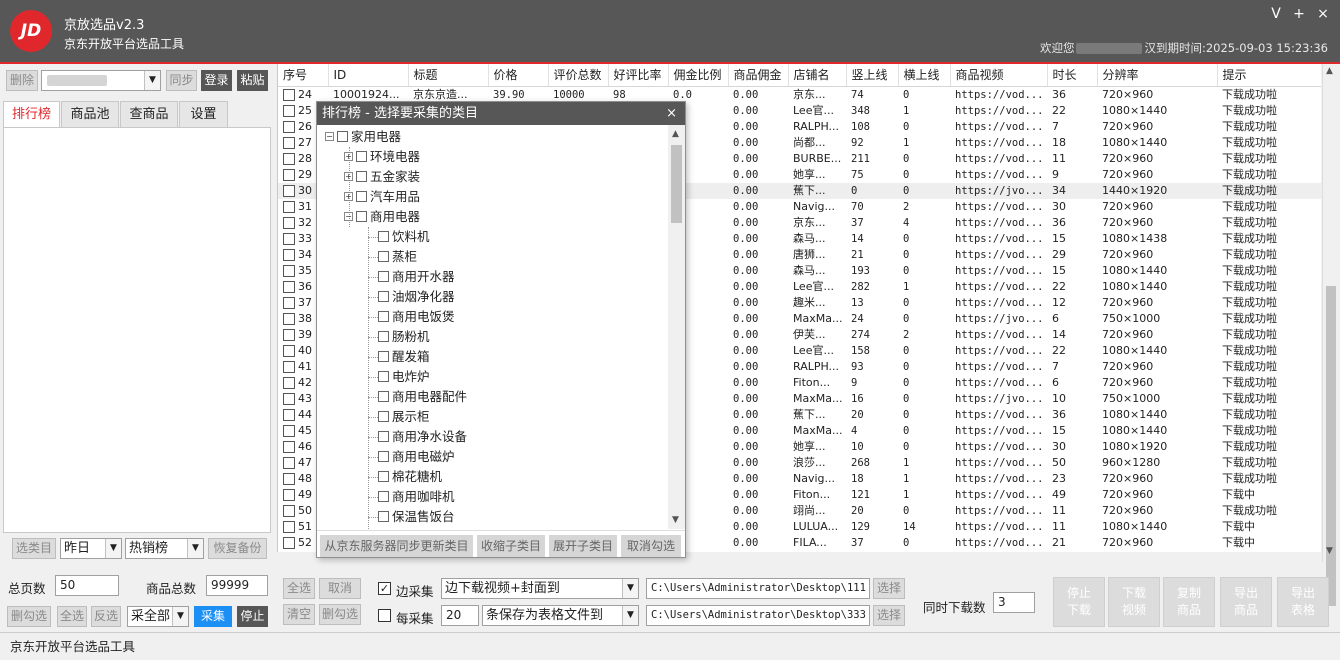 The width and height of the screenshot is (1340, 660). Describe the element at coordinates (578, 75) in the screenshot. I see `column-header: 评价总数` at that location.